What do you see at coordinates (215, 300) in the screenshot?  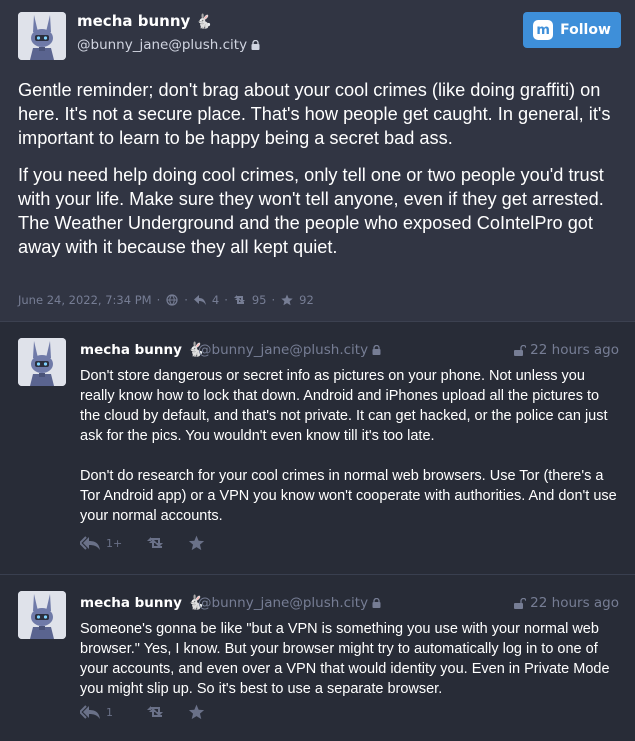 I see `reply-count: 4` at bounding box center [215, 300].